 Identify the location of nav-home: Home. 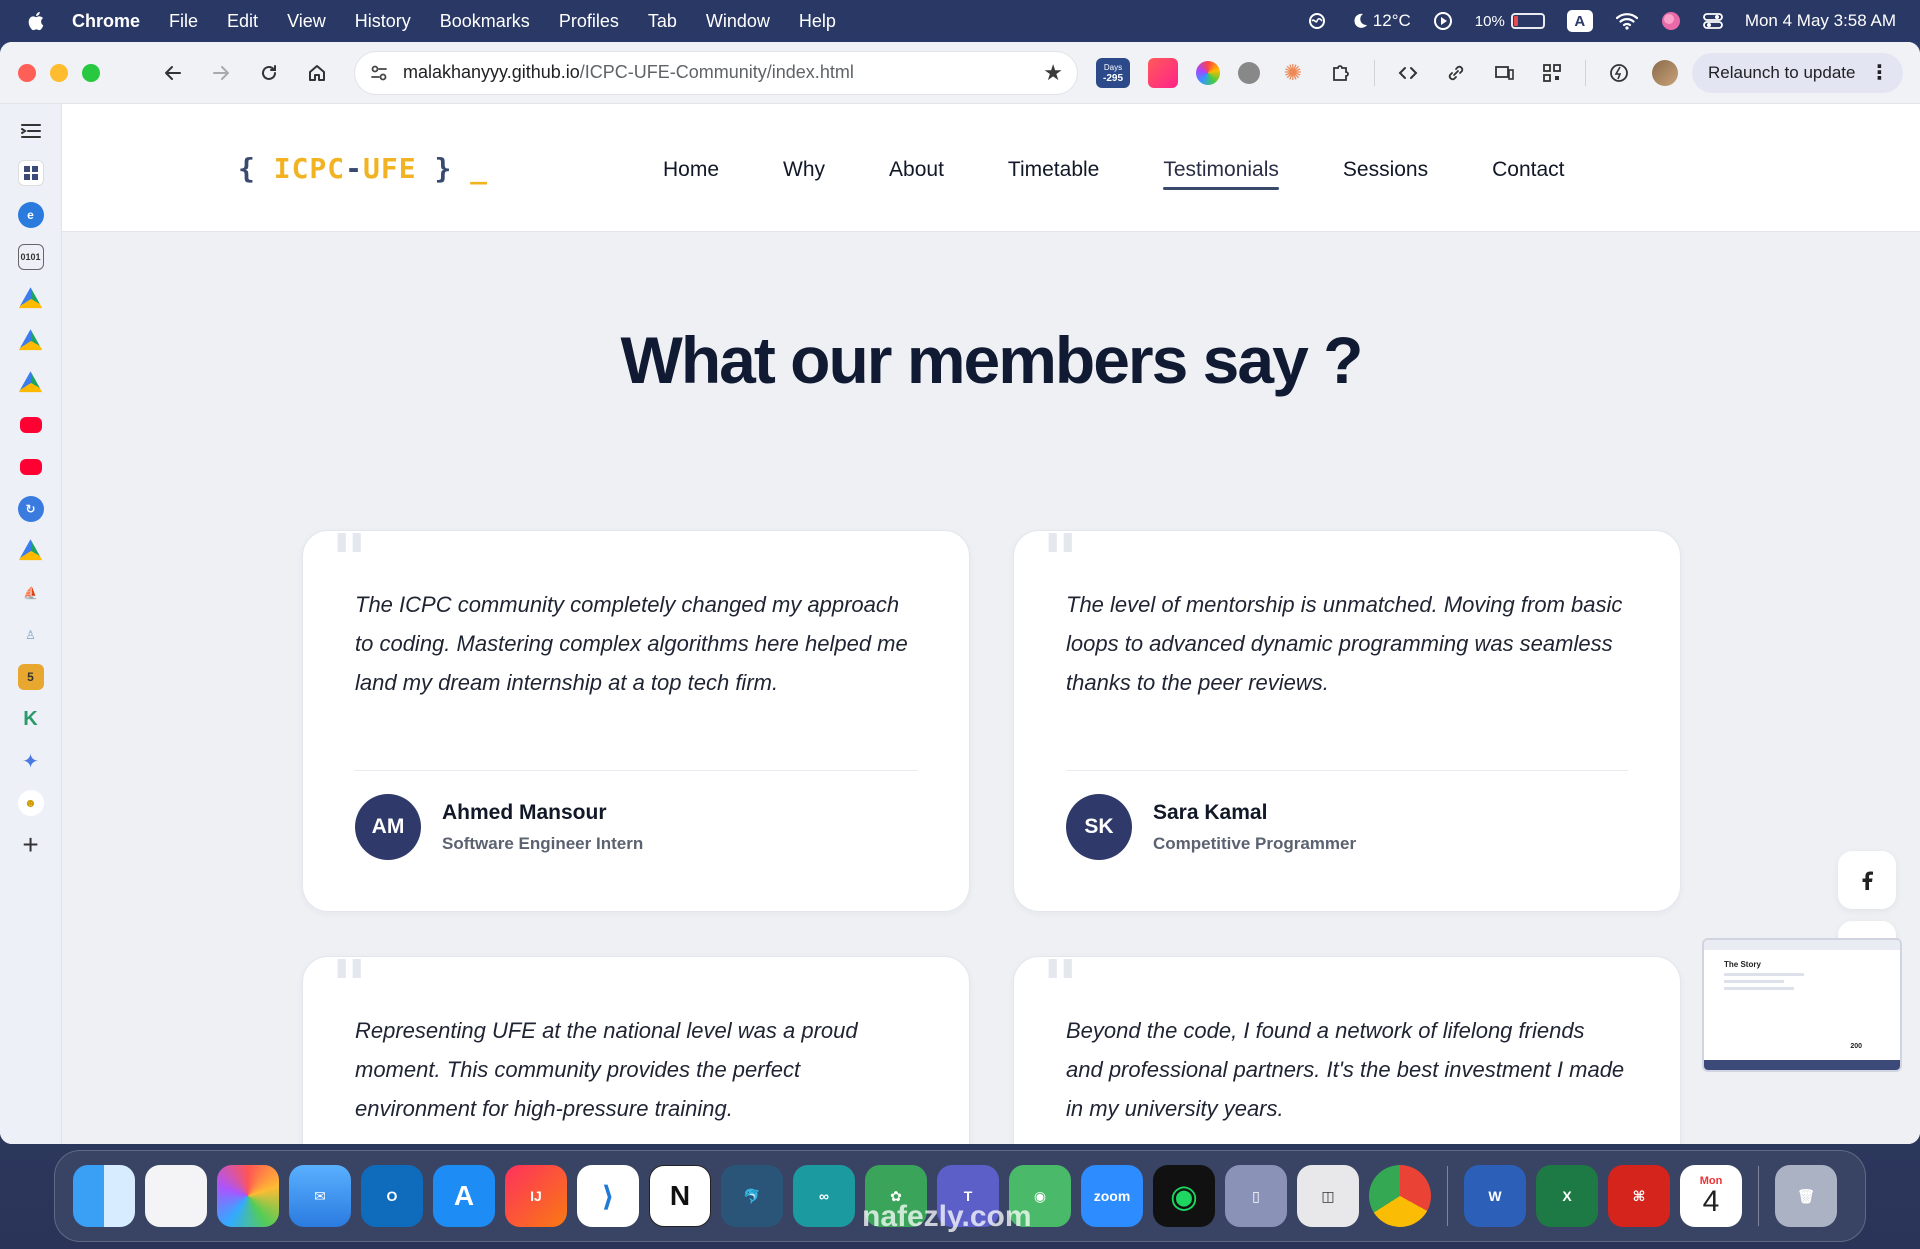
(691, 174).